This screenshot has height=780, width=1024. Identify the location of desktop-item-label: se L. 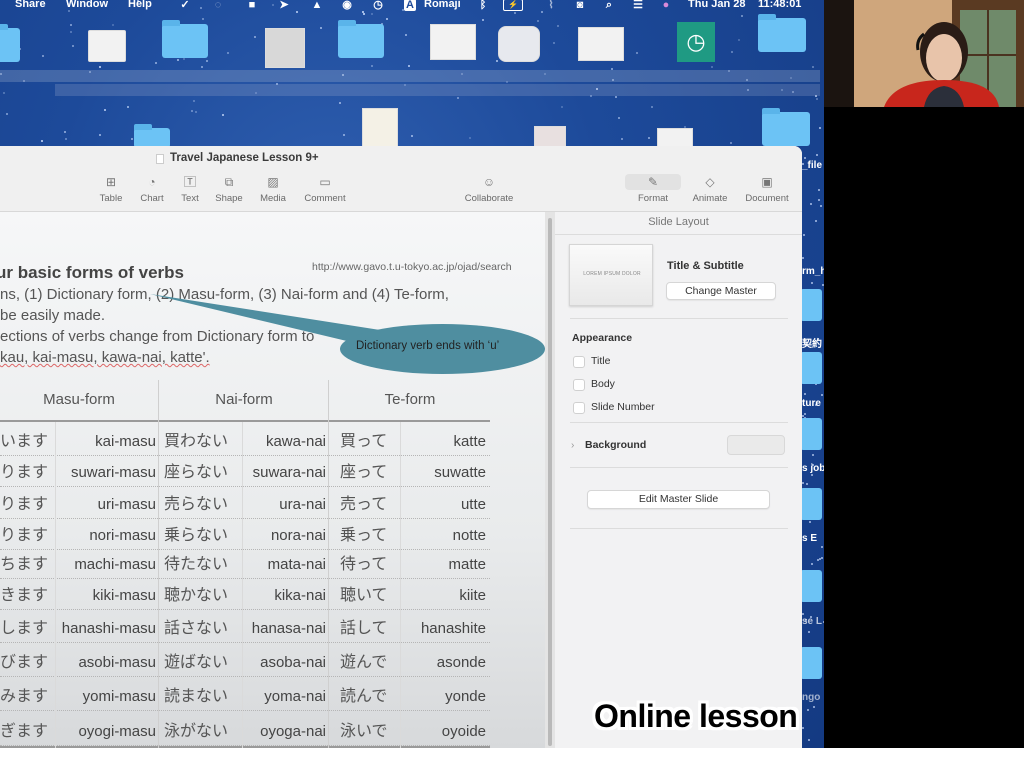
(812, 621).